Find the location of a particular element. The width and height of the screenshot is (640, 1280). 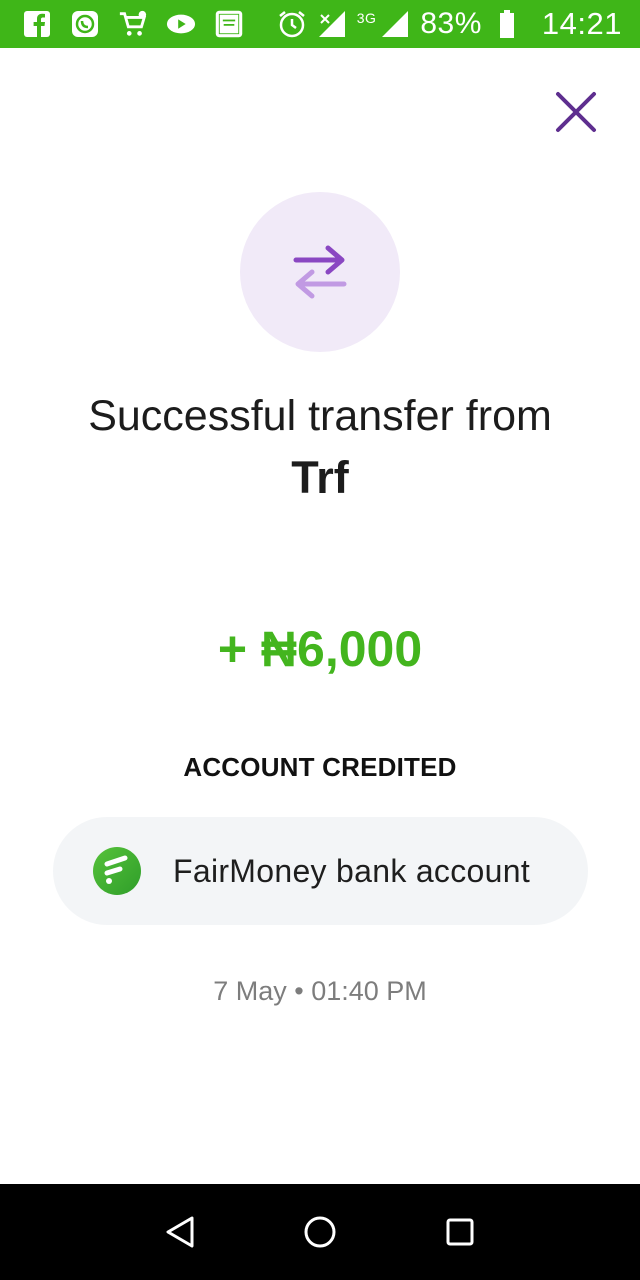

notification-icons is located at coordinates (122, 24).